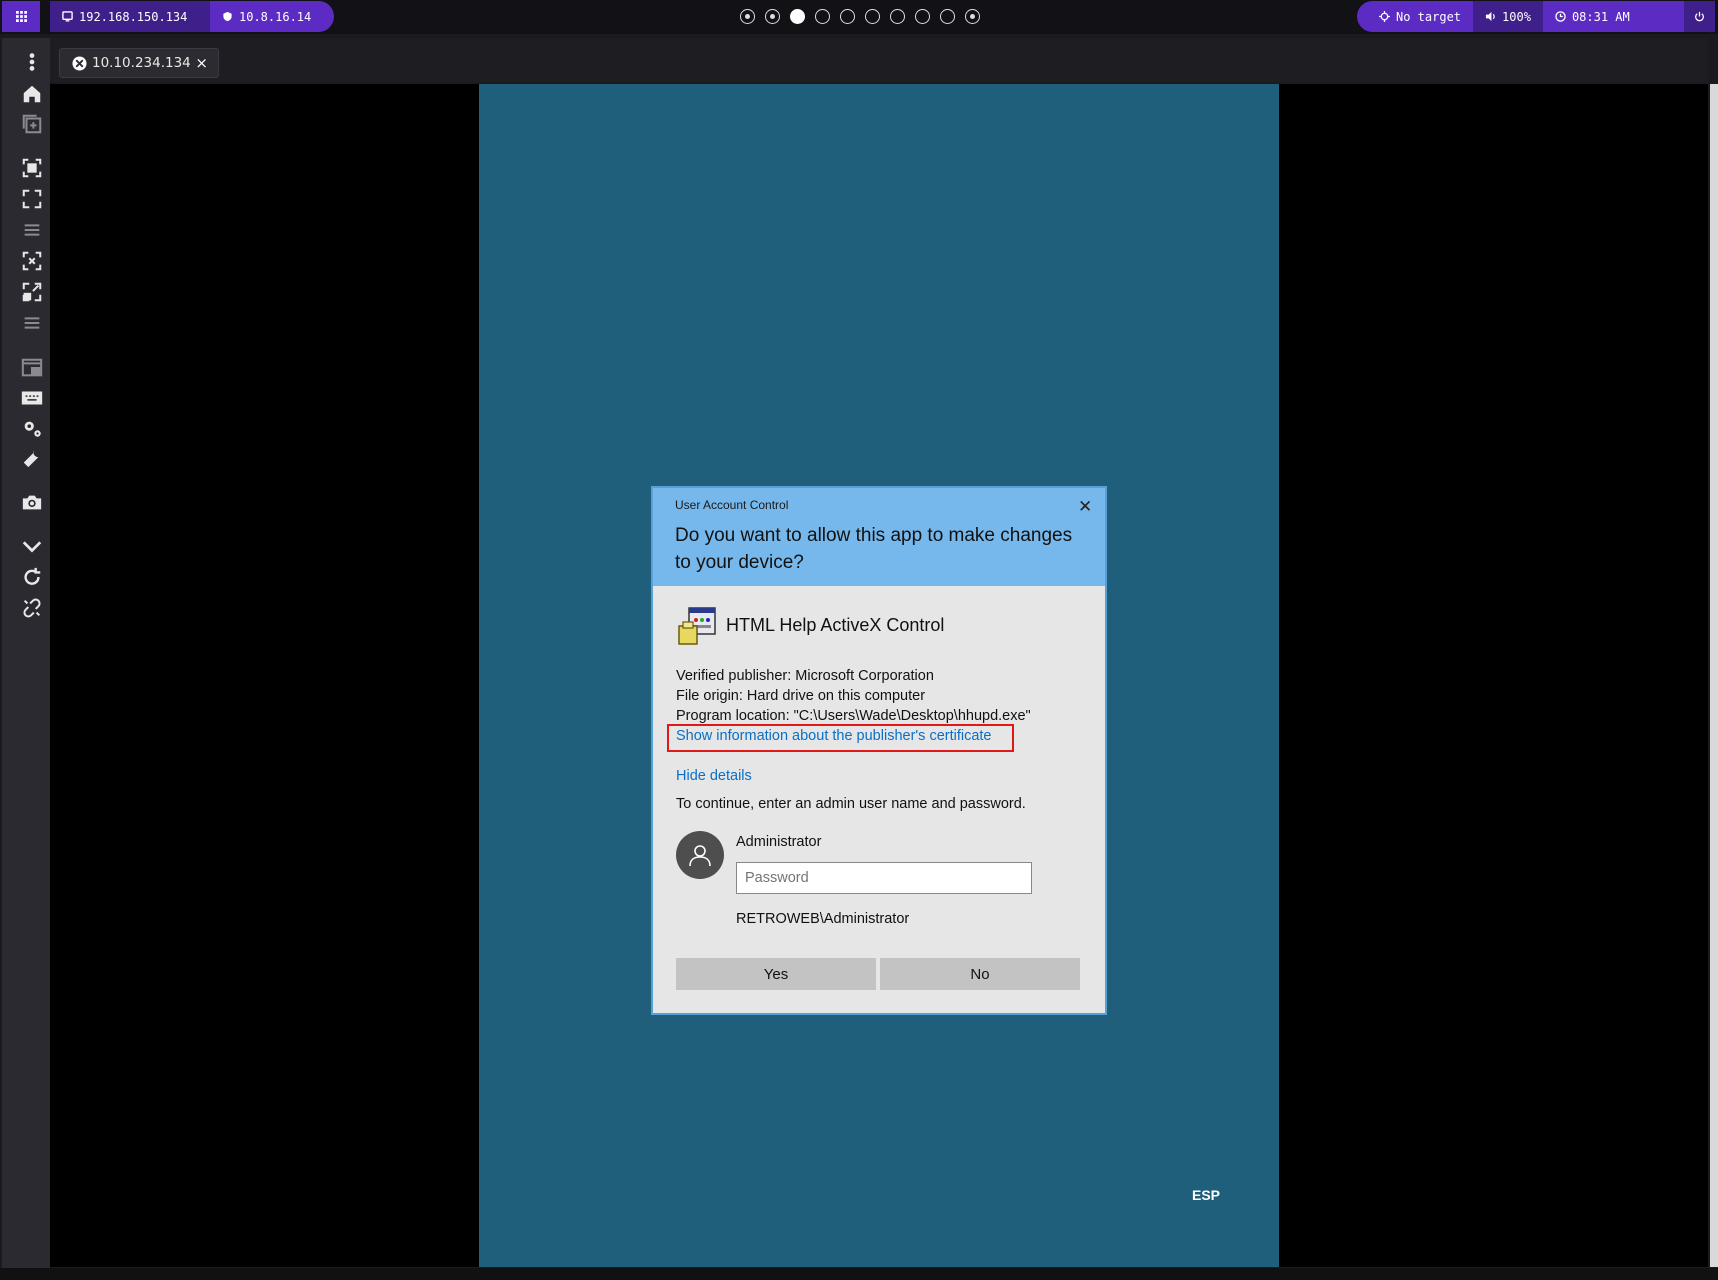 This screenshot has height=1280, width=1718. I want to click on monitor-icon, so click(67, 16).